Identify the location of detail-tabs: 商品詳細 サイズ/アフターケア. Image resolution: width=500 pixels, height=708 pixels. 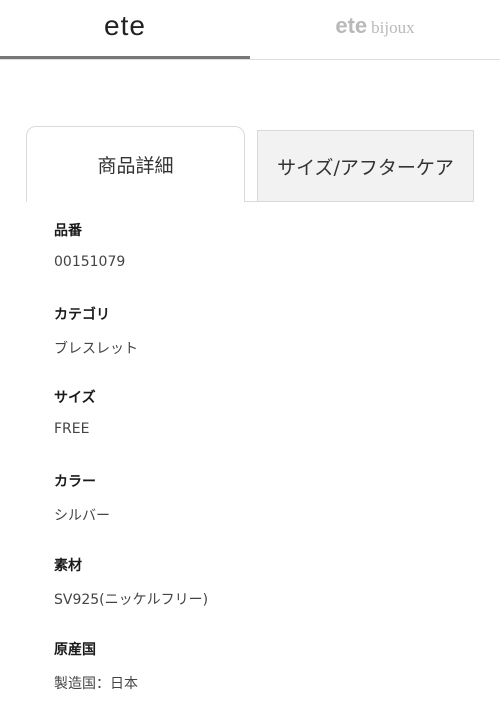
(250, 164).